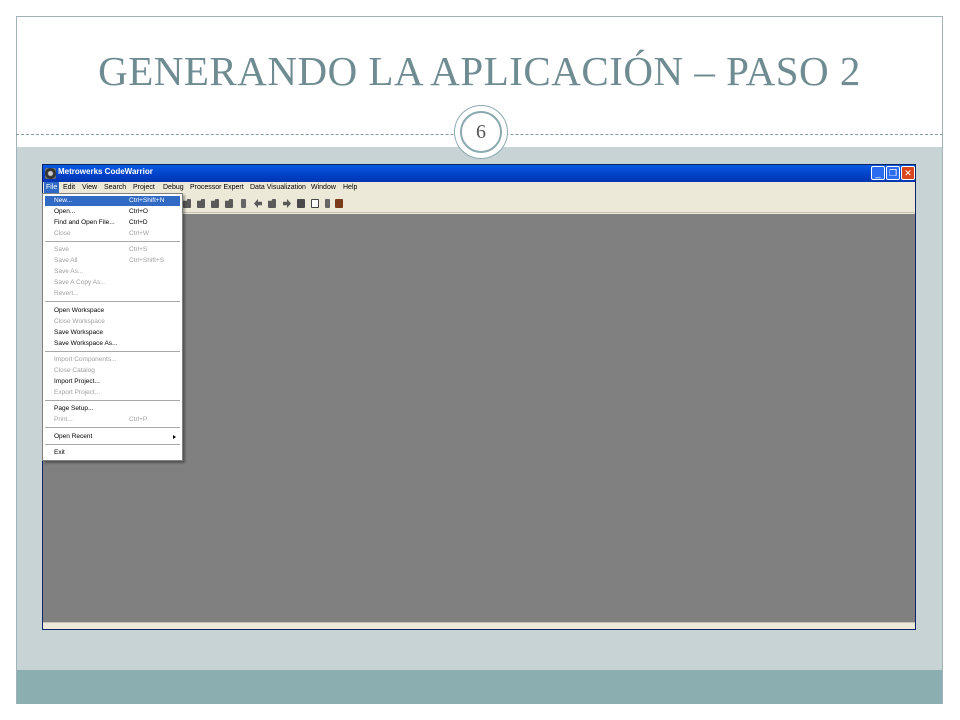  Describe the element at coordinates (112, 437) in the screenshot. I see `menu-item-open-recent: Open Recent` at that location.